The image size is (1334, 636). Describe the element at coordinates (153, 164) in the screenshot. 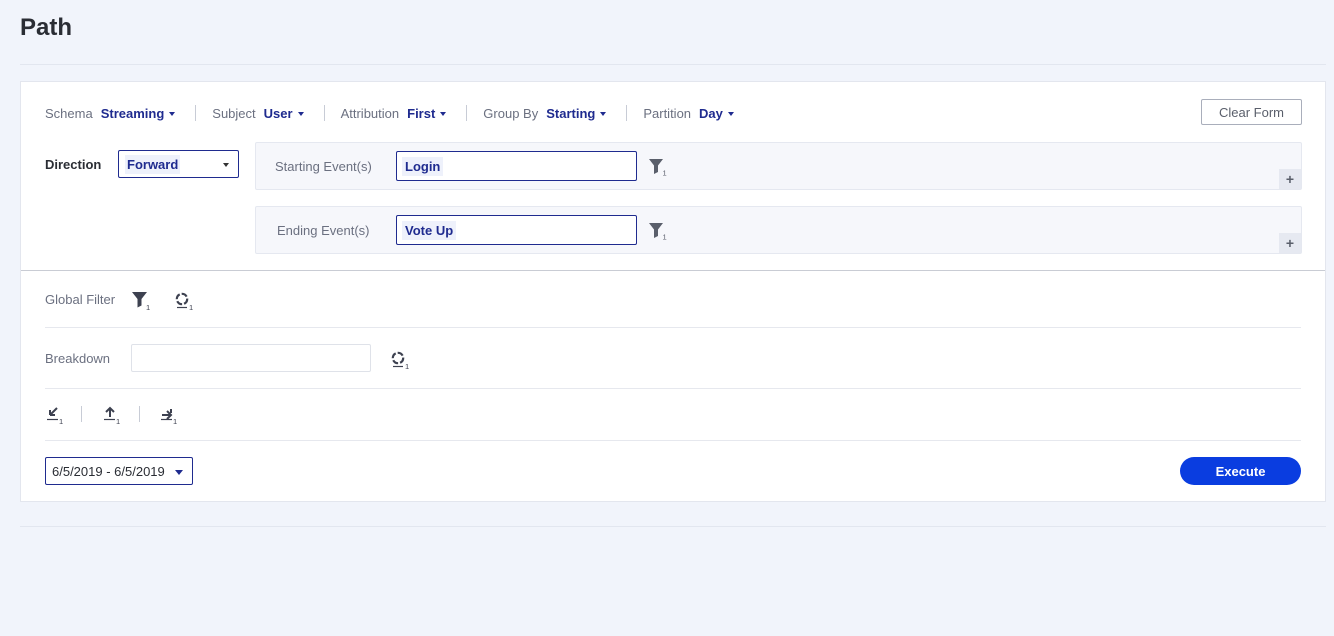

I see `direction-value: Forward` at that location.